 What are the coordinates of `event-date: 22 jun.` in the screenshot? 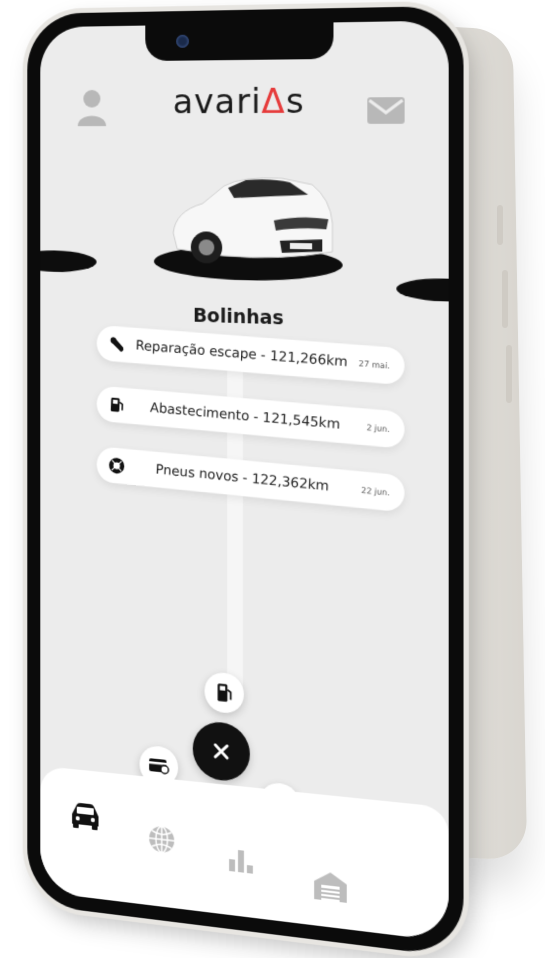 It's located at (376, 491).